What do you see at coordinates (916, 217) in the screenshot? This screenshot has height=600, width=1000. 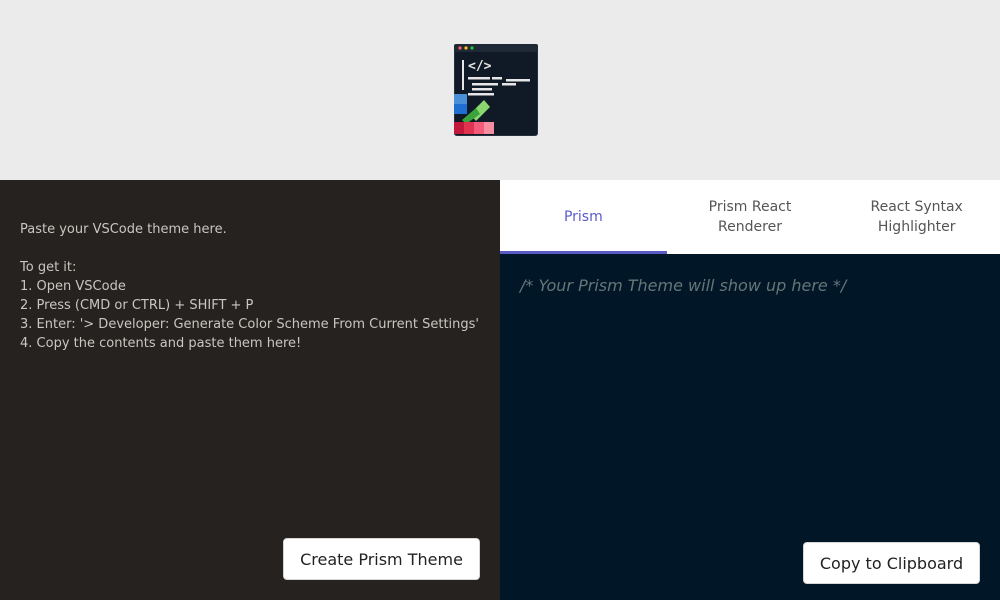 I see `tab-react-syntax-highlighter: React Syntax Highlighter` at bounding box center [916, 217].